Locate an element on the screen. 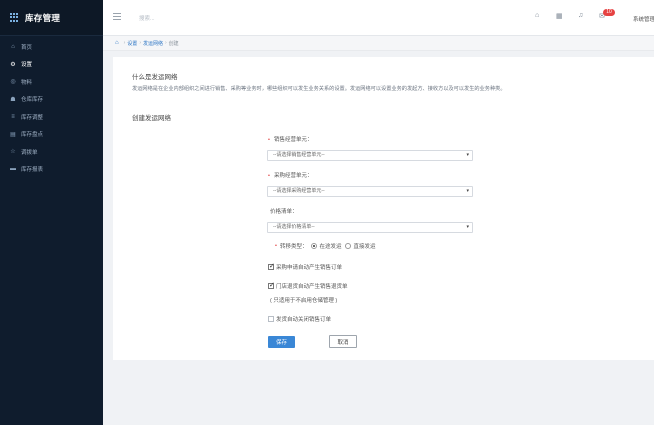  app-title: 库存管理 is located at coordinates (43, 17).